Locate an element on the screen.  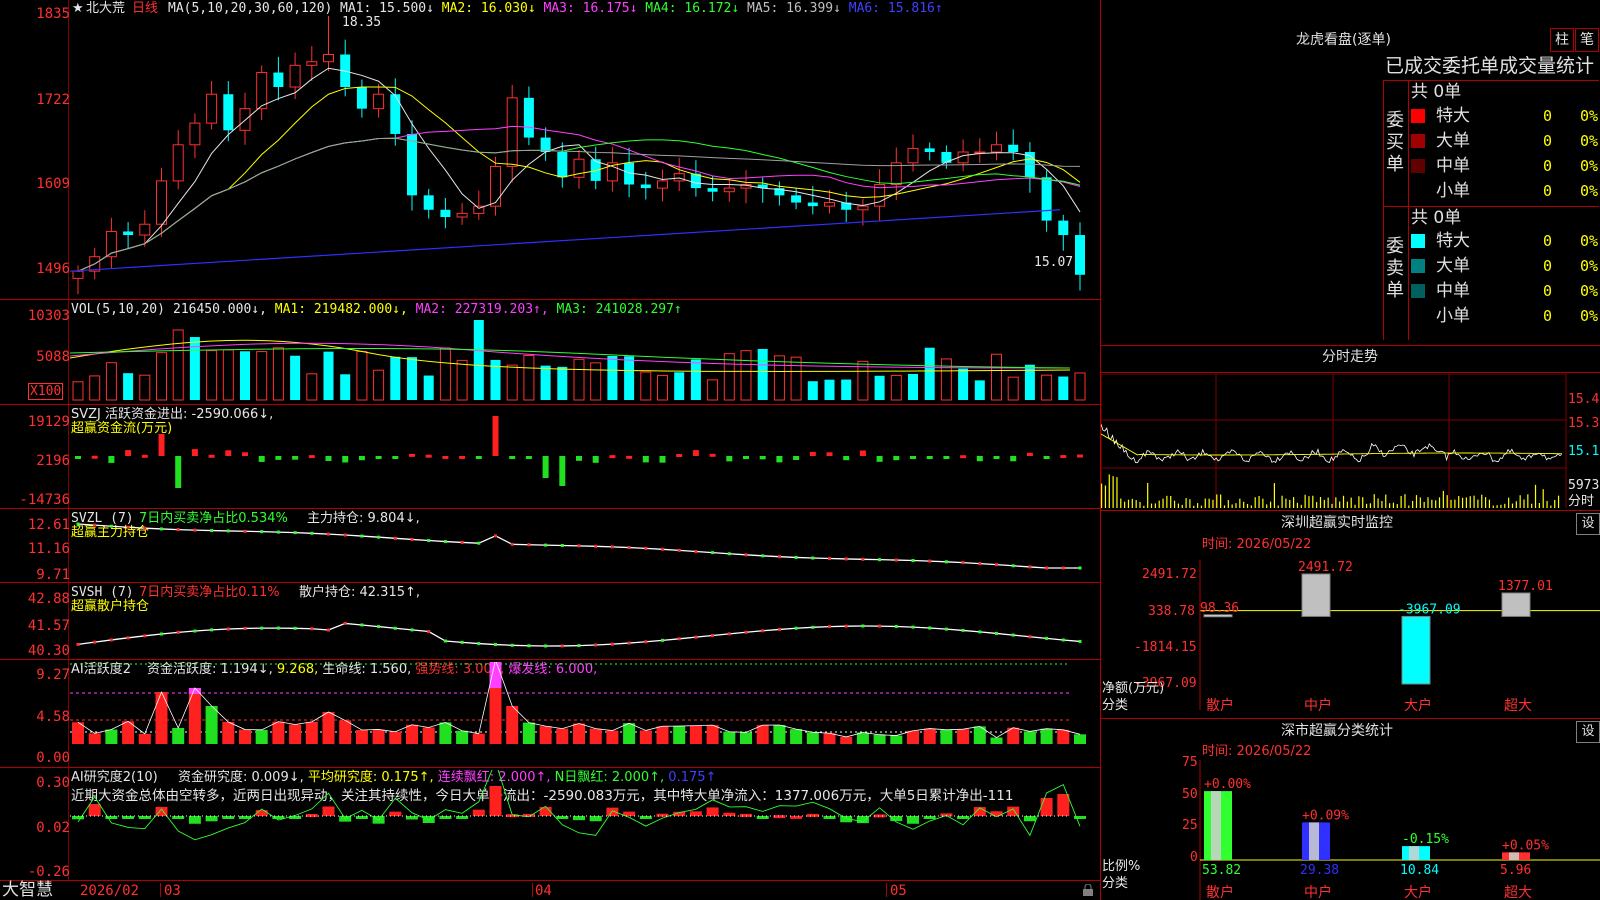
indicator-value: MA3: 241028.297↑ is located at coordinates (619, 309).